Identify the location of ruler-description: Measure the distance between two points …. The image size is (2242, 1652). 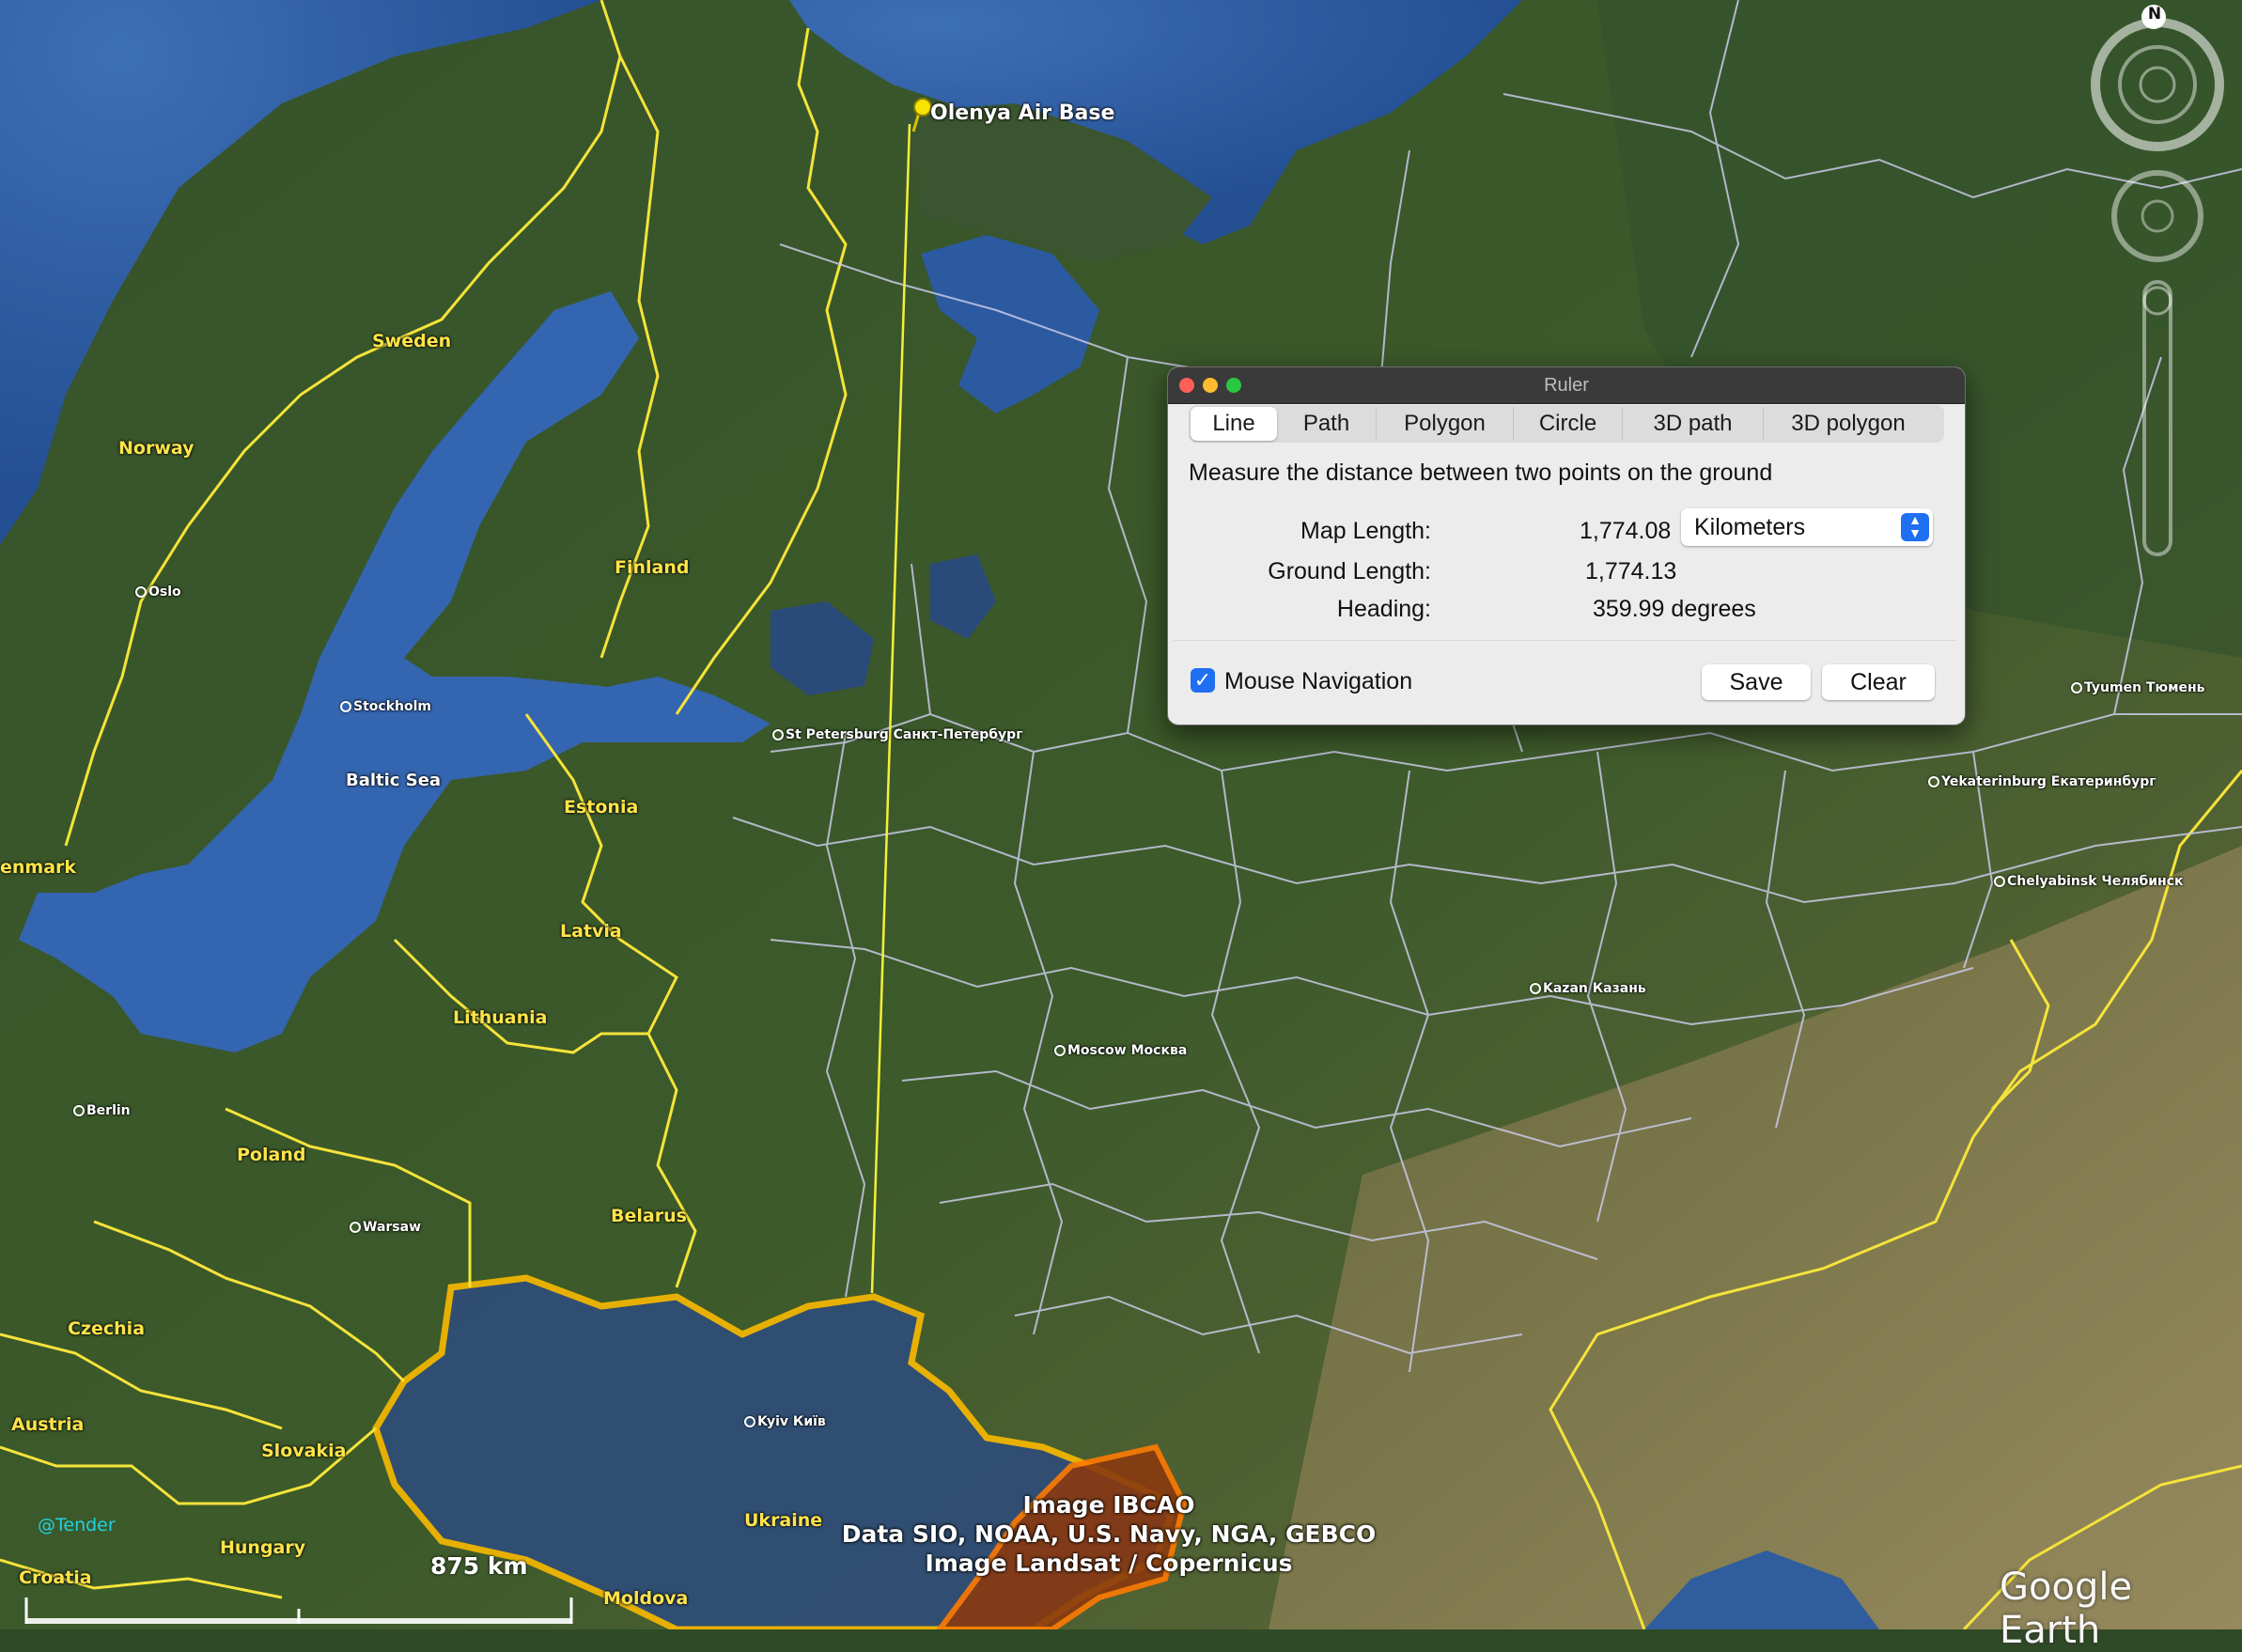
(1481, 473).